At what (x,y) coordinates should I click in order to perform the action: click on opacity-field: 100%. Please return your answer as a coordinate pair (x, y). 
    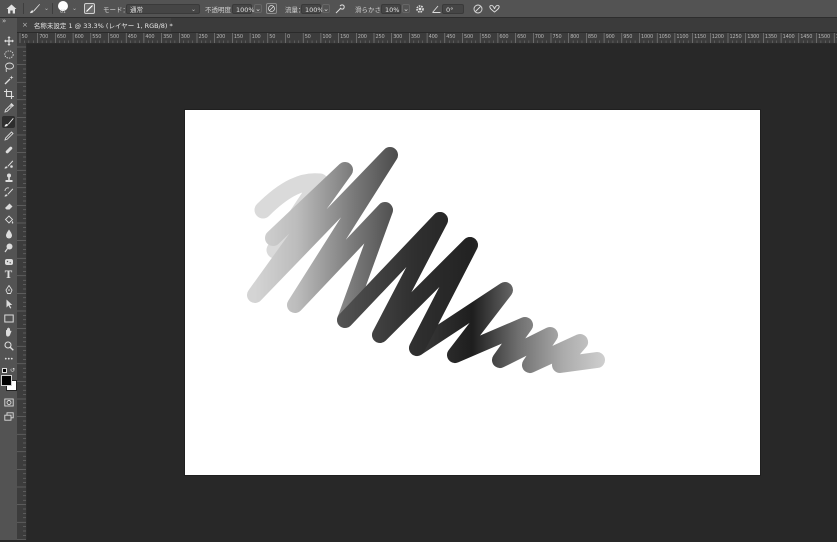
    Looking at the image, I should click on (243, 8).